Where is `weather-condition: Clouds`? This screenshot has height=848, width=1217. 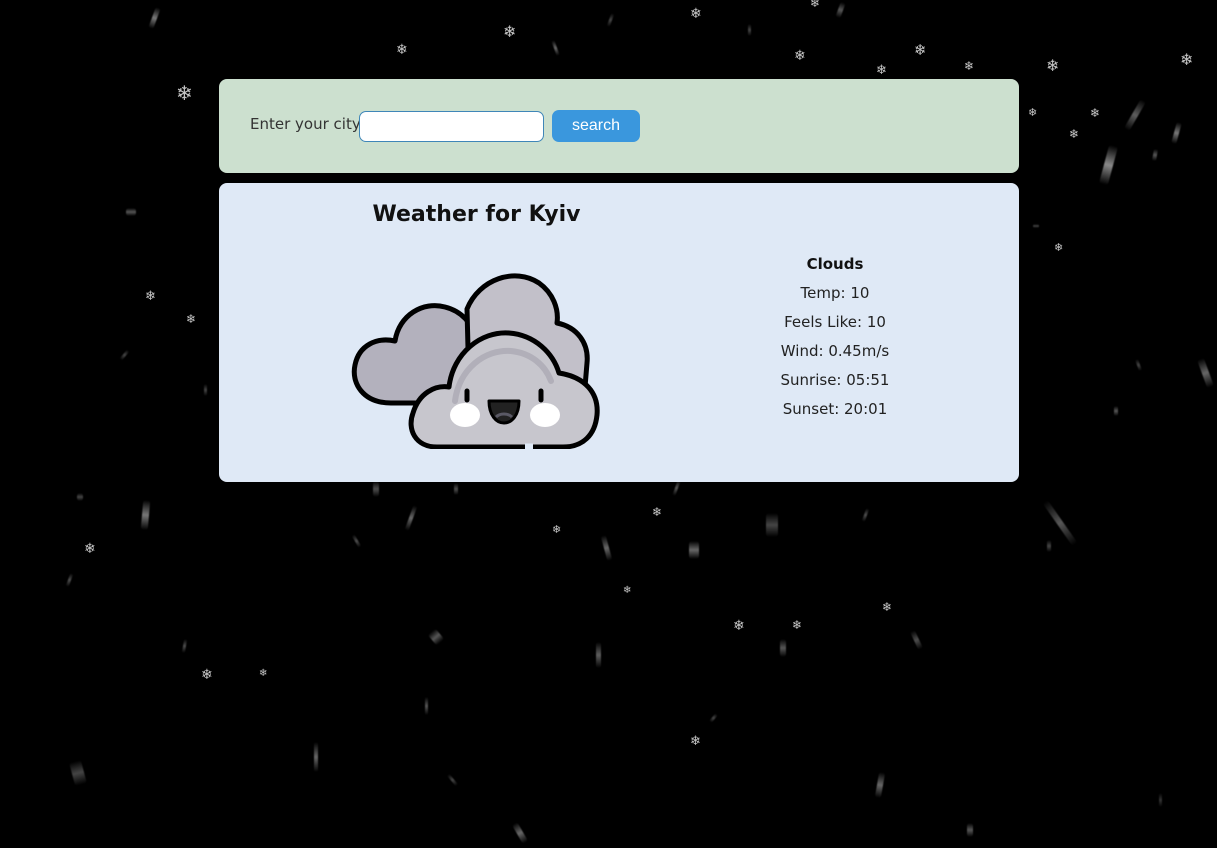 weather-condition: Clouds is located at coordinates (835, 264).